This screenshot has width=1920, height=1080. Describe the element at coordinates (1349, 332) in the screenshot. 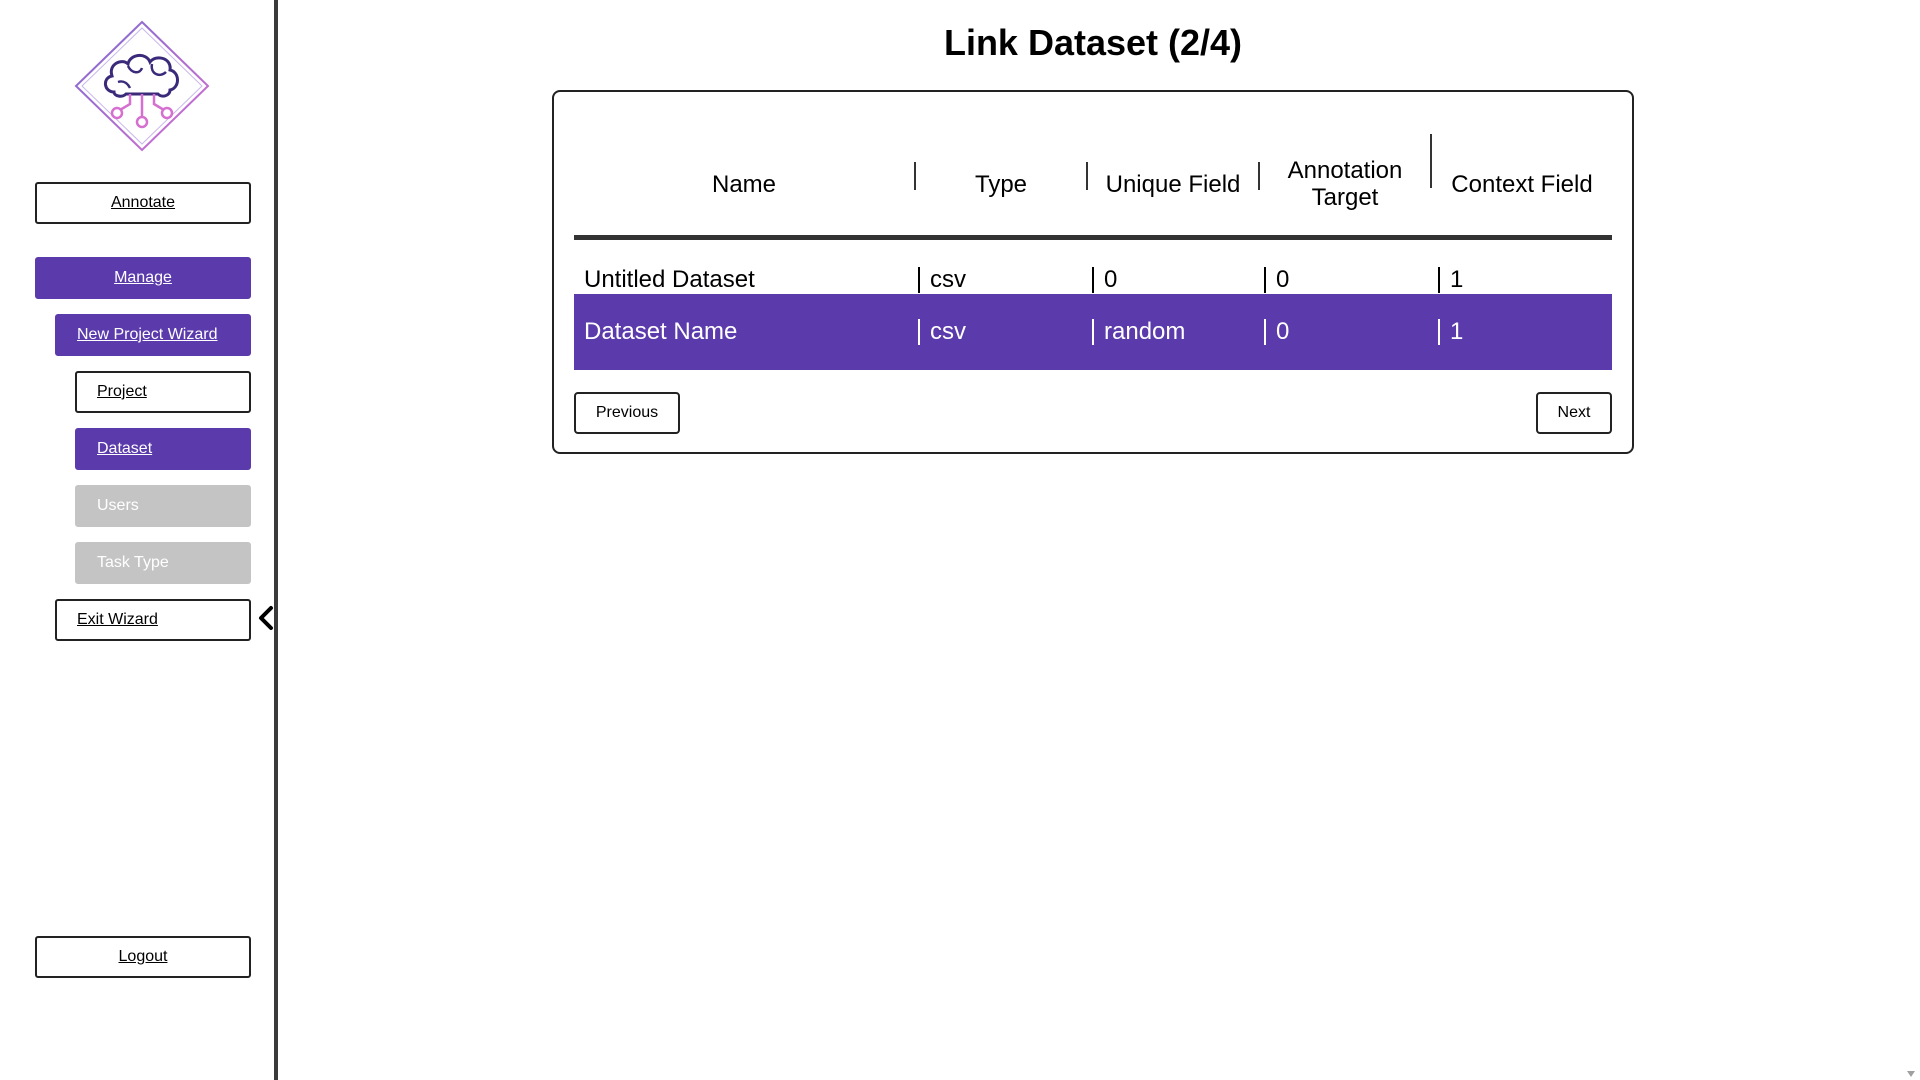

I see `cell-annotation-target: 0` at that location.